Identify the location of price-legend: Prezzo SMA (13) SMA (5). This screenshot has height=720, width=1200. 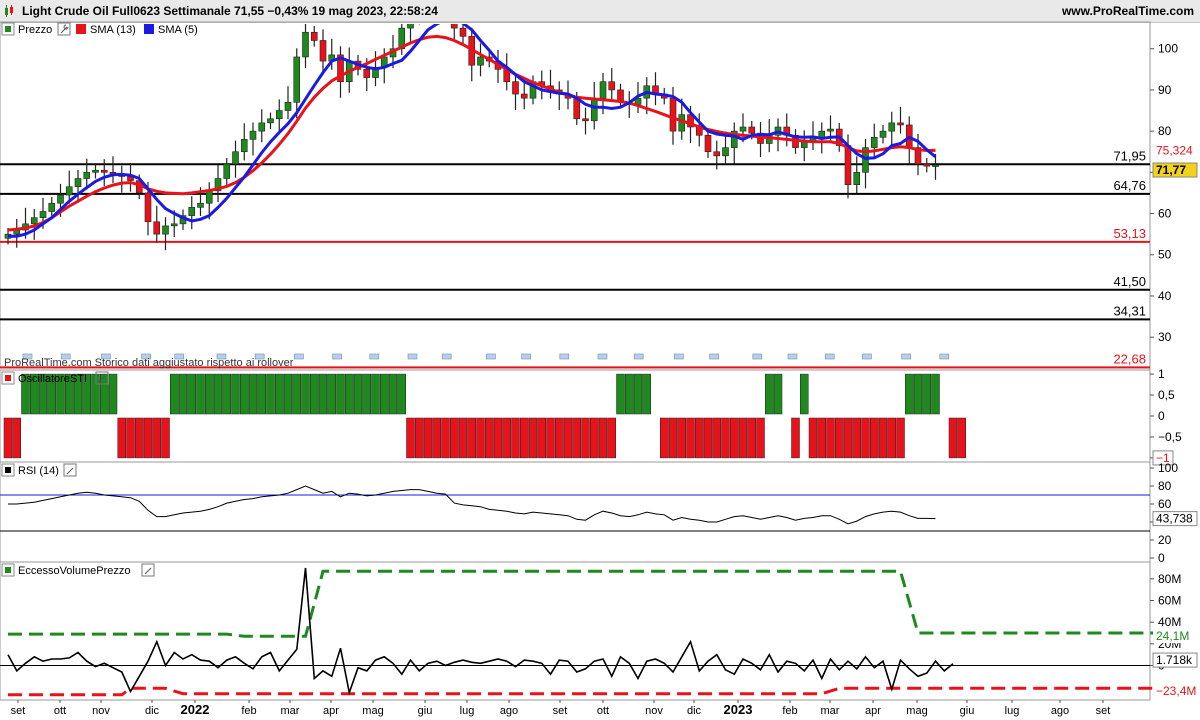
(99, 29).